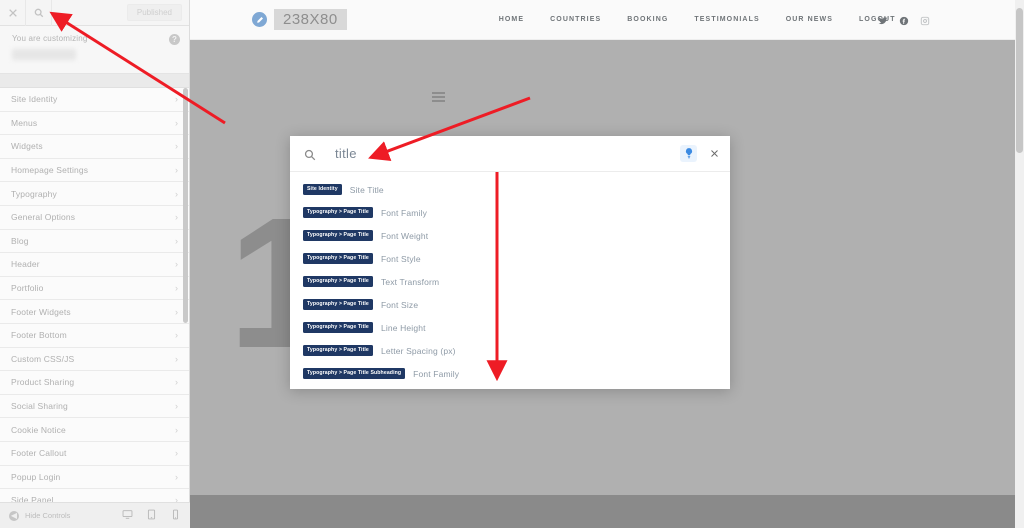  I want to click on search-result-row: Typography > Page Title Font Size, so click(510, 304).